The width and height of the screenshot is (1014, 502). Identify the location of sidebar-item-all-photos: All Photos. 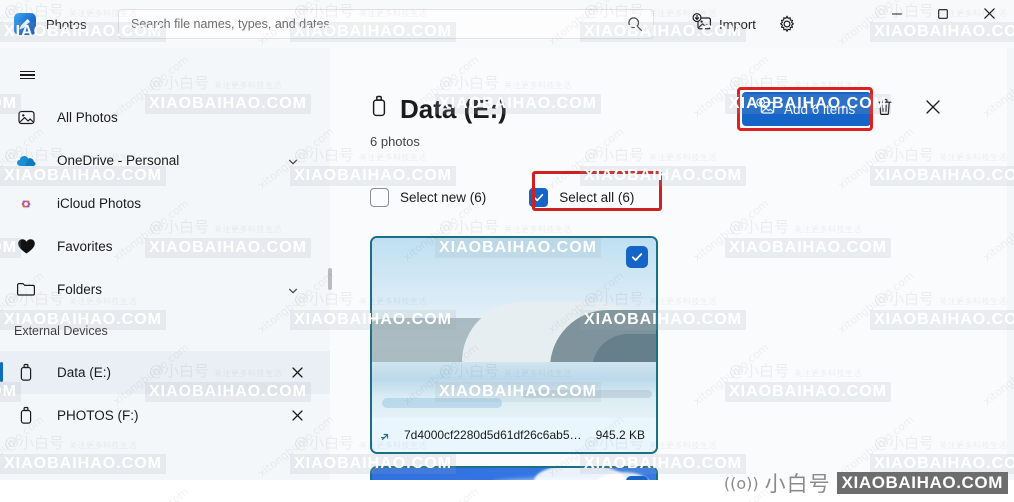
(165, 117).